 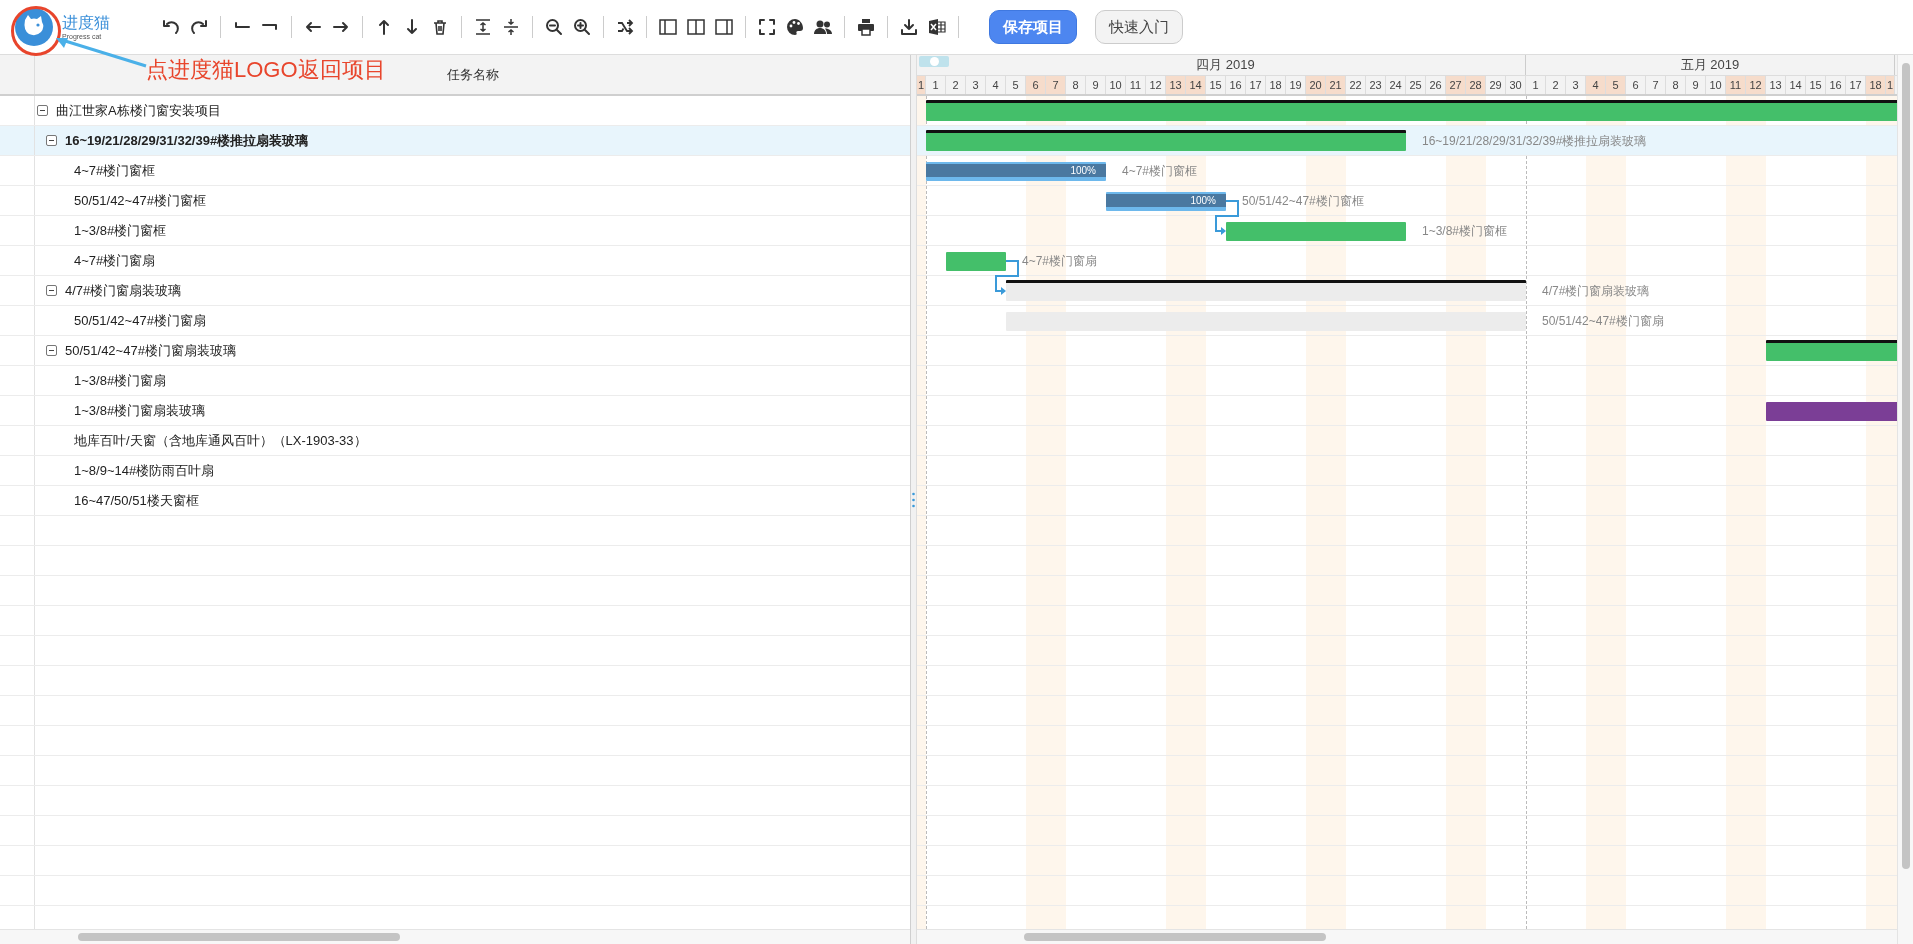 I want to click on resize-handle-icon, so click(x=913, y=499).